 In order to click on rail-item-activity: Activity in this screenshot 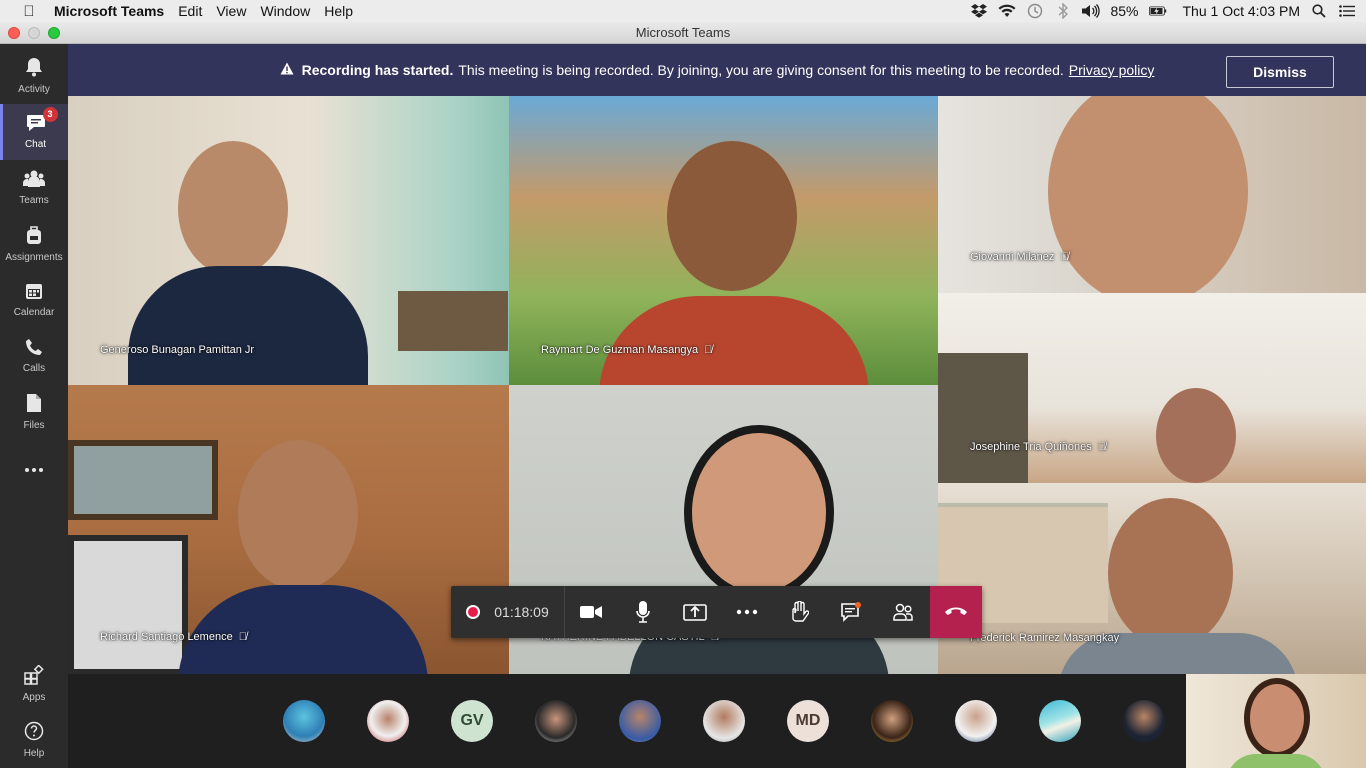, I will do `click(34, 76)`.